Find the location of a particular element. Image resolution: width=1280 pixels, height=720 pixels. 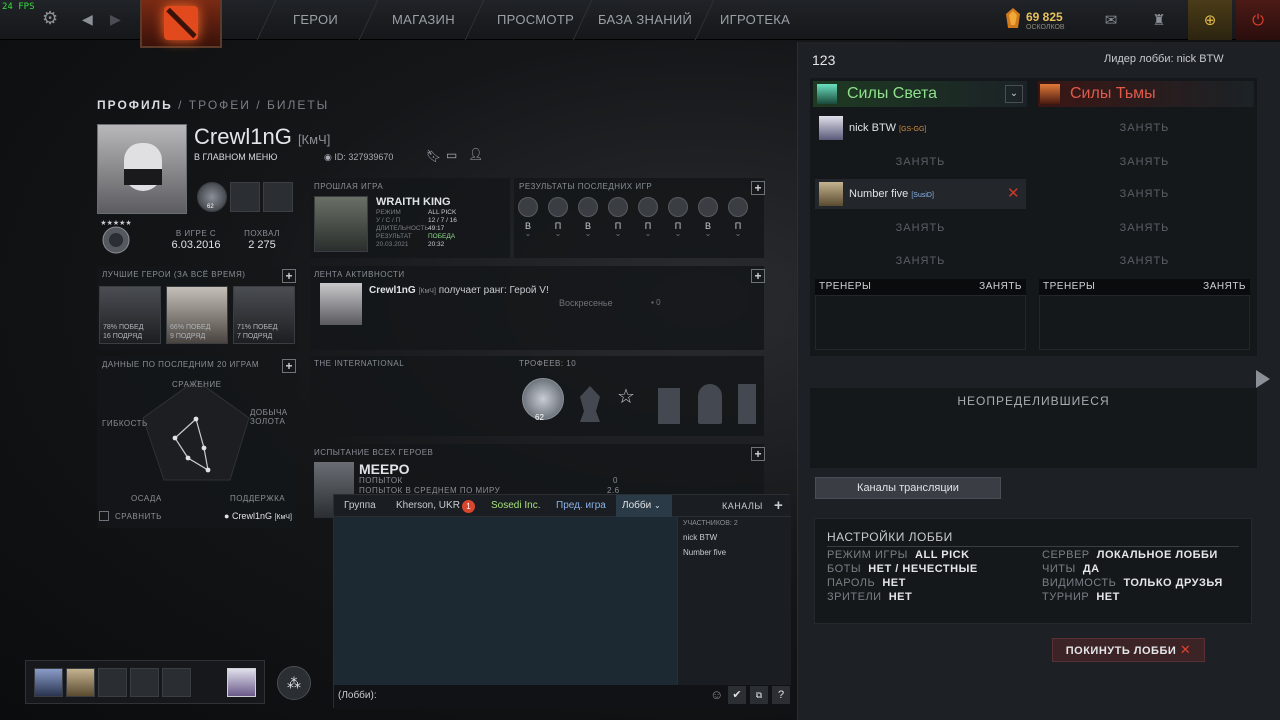

member-item: nick BTW is located at coordinates (700, 537).